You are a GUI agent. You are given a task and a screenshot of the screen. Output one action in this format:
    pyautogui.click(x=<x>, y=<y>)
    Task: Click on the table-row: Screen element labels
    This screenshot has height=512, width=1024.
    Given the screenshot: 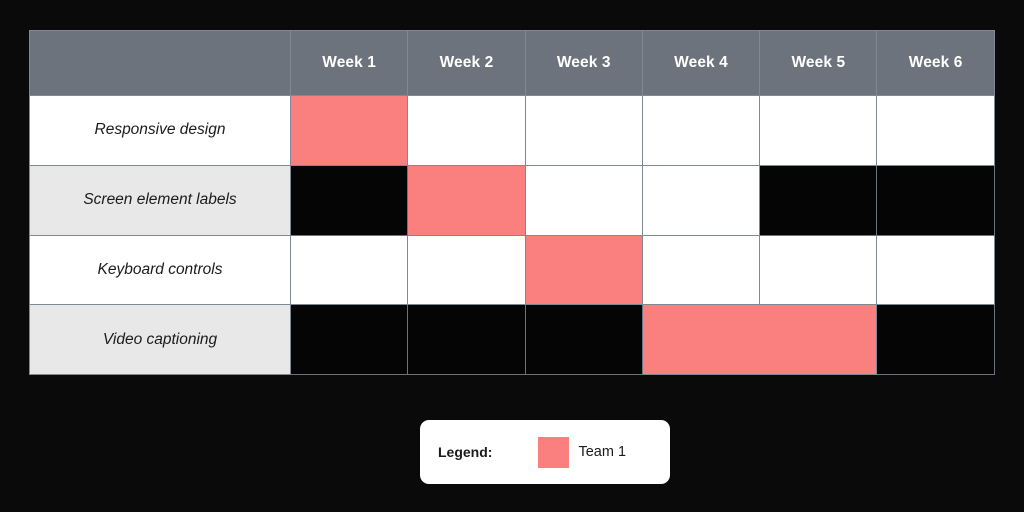 What is the action you would take?
    pyautogui.click(x=512, y=200)
    